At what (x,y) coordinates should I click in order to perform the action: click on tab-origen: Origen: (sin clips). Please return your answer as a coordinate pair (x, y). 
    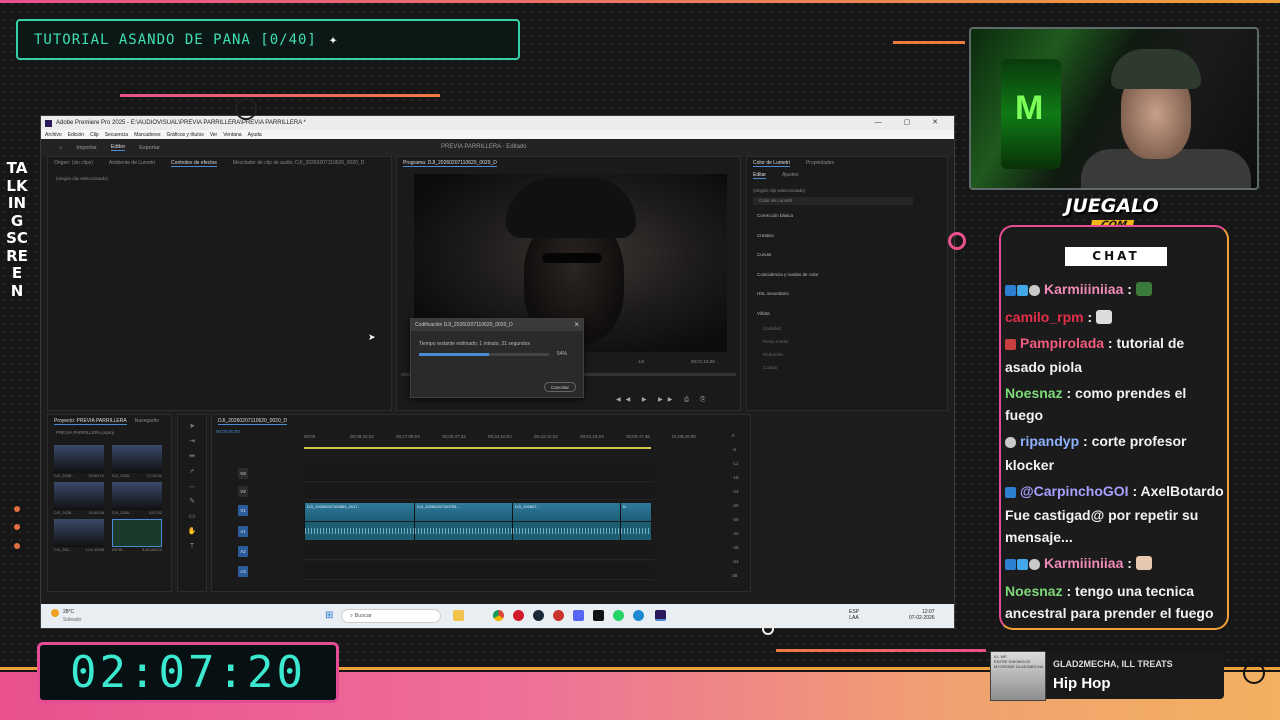
    Looking at the image, I should click on (73, 163).